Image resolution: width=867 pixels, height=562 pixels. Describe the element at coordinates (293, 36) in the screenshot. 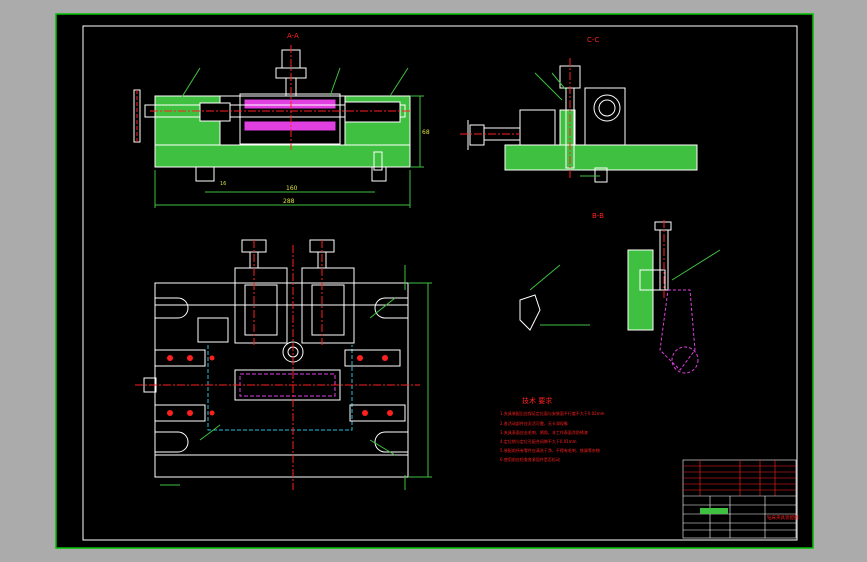

I see `section-aa-label: A-A` at that location.